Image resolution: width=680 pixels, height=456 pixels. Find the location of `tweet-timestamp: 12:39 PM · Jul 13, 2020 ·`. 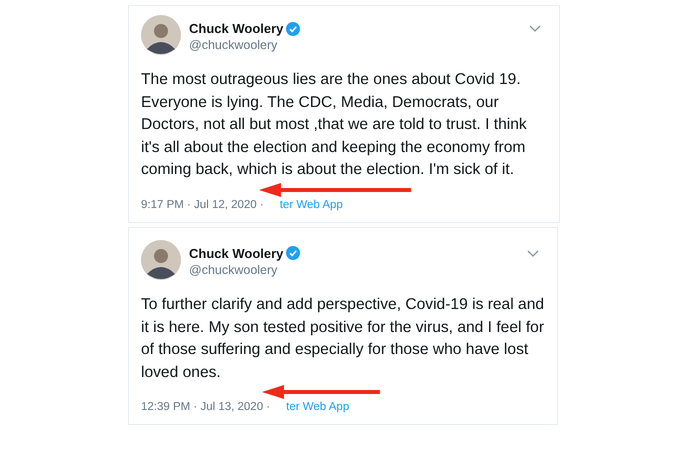

tweet-timestamp: 12:39 PM · Jul 13, 2020 · is located at coordinates (205, 407).